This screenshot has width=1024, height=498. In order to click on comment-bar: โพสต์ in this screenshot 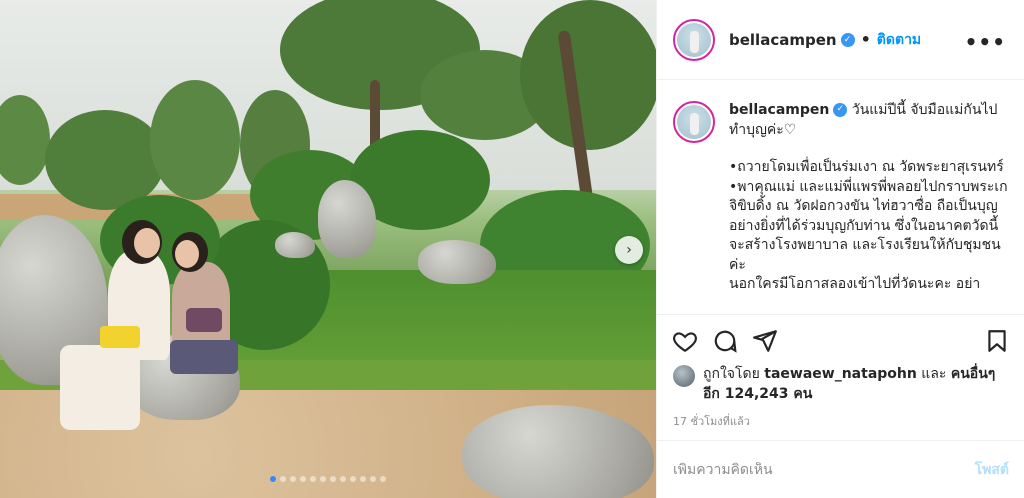, I will do `click(840, 469)`.